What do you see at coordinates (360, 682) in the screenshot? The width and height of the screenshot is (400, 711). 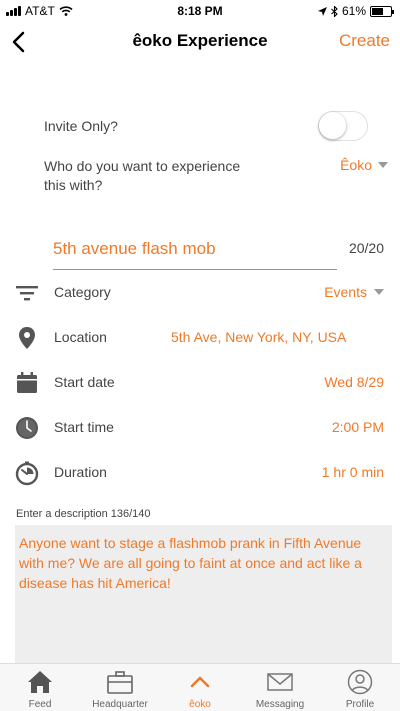 I see `user-circle-icon` at bounding box center [360, 682].